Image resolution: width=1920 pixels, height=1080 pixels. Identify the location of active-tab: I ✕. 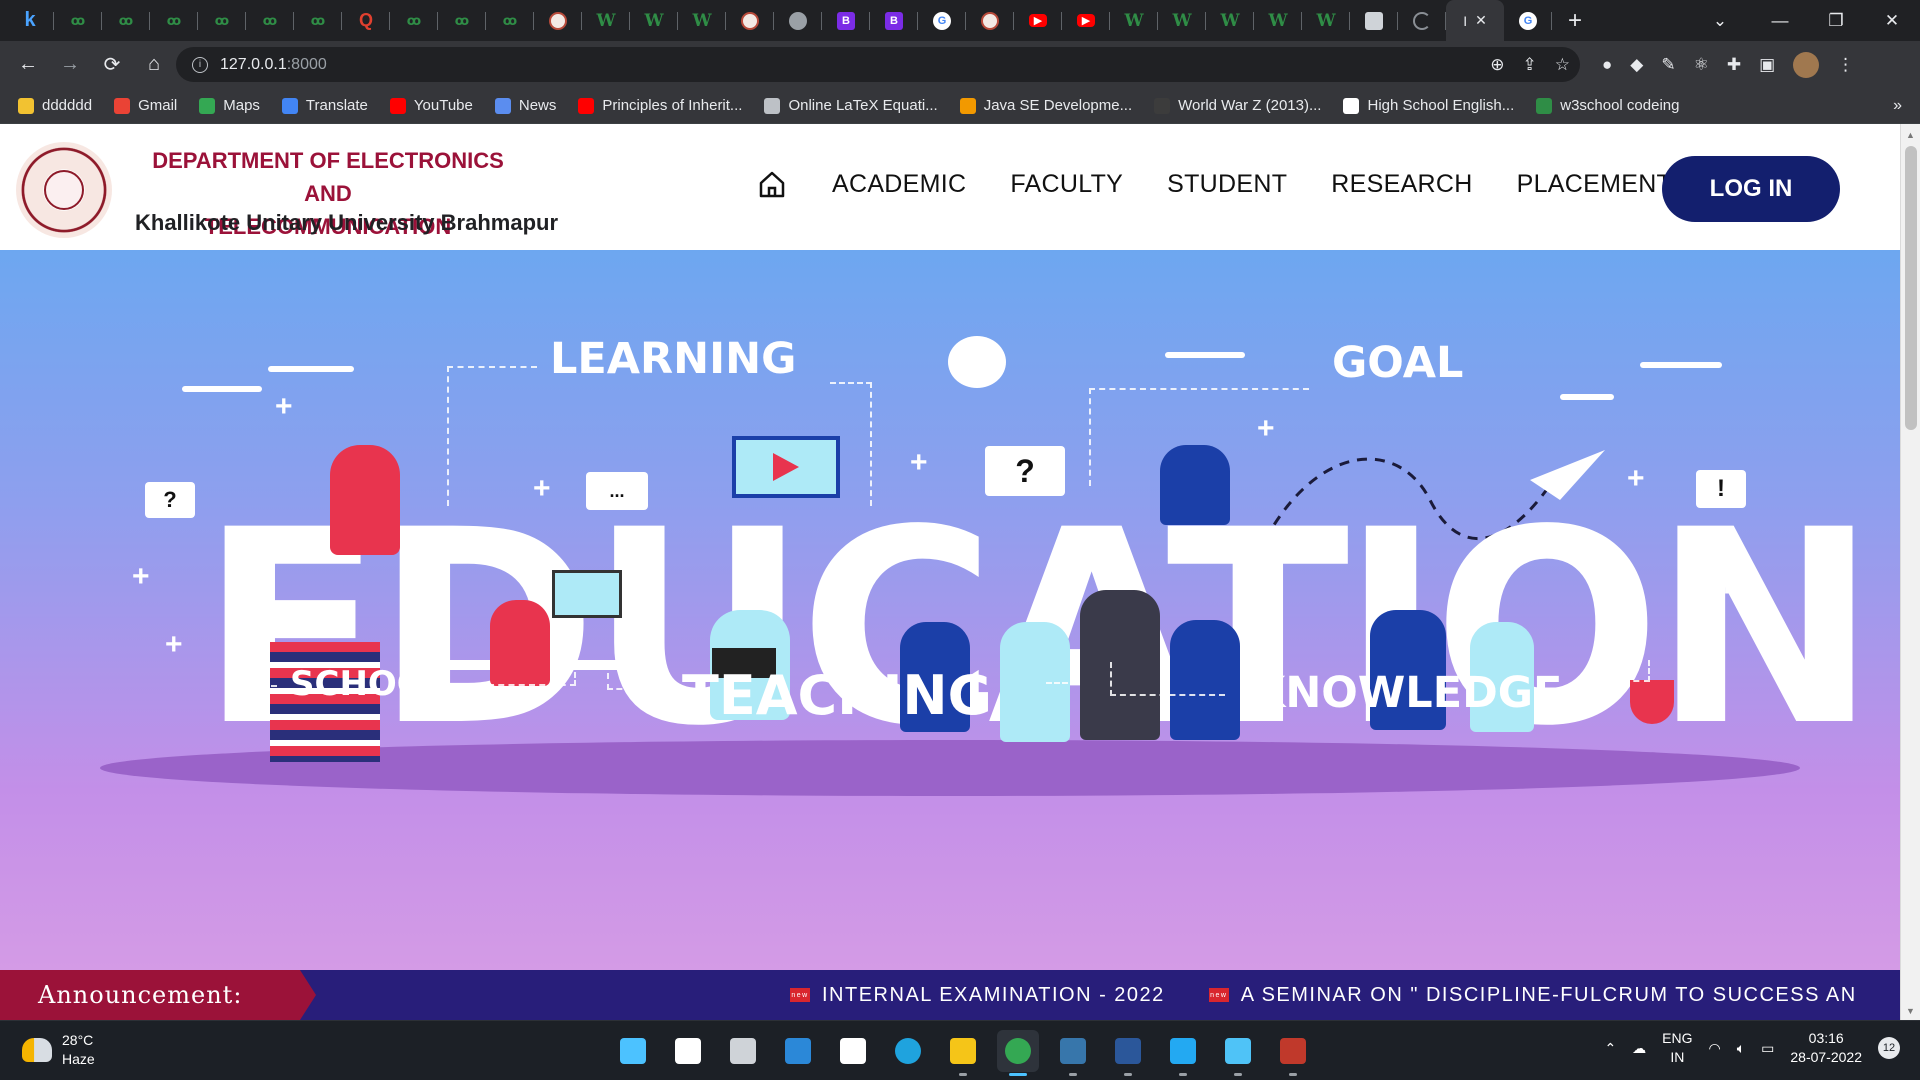
(1475, 20).